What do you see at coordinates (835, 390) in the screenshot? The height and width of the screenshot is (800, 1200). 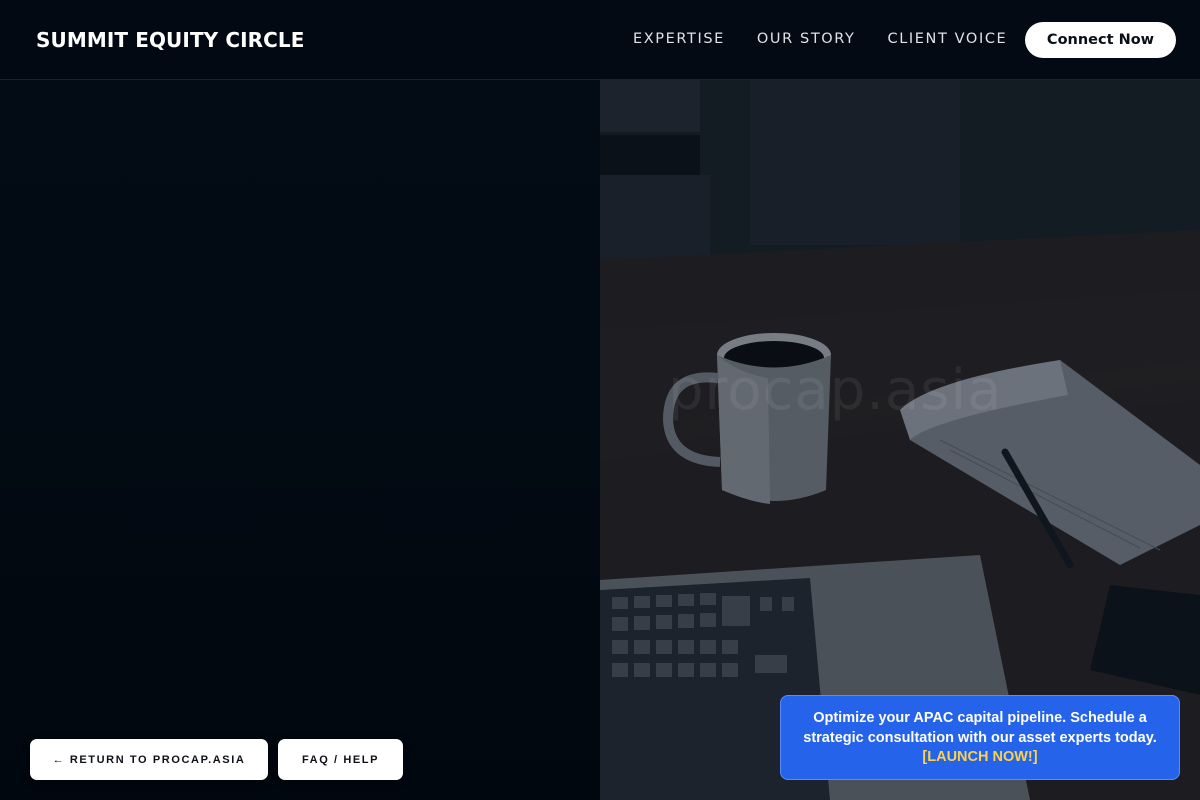 I see `procap-watermark: procap.asia` at bounding box center [835, 390].